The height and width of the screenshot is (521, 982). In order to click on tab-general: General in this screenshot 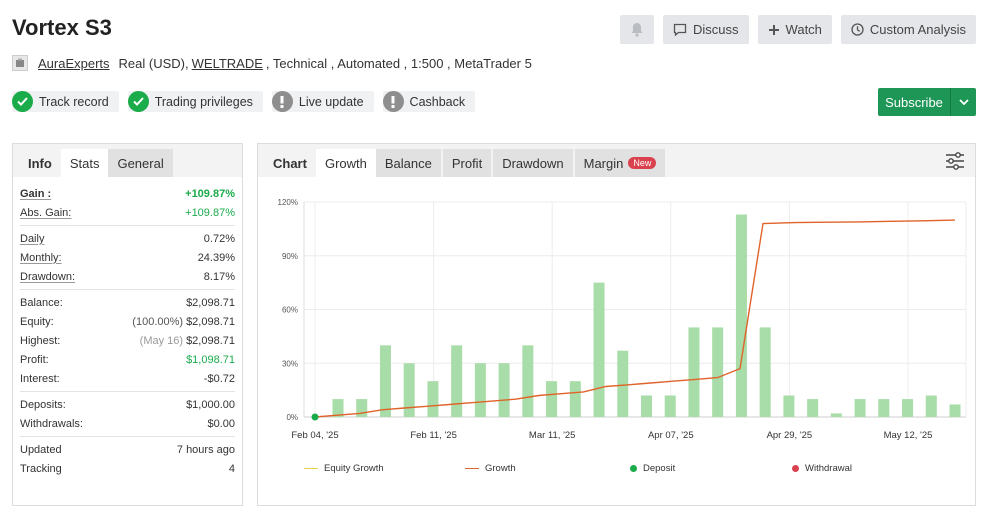, I will do `click(140, 163)`.